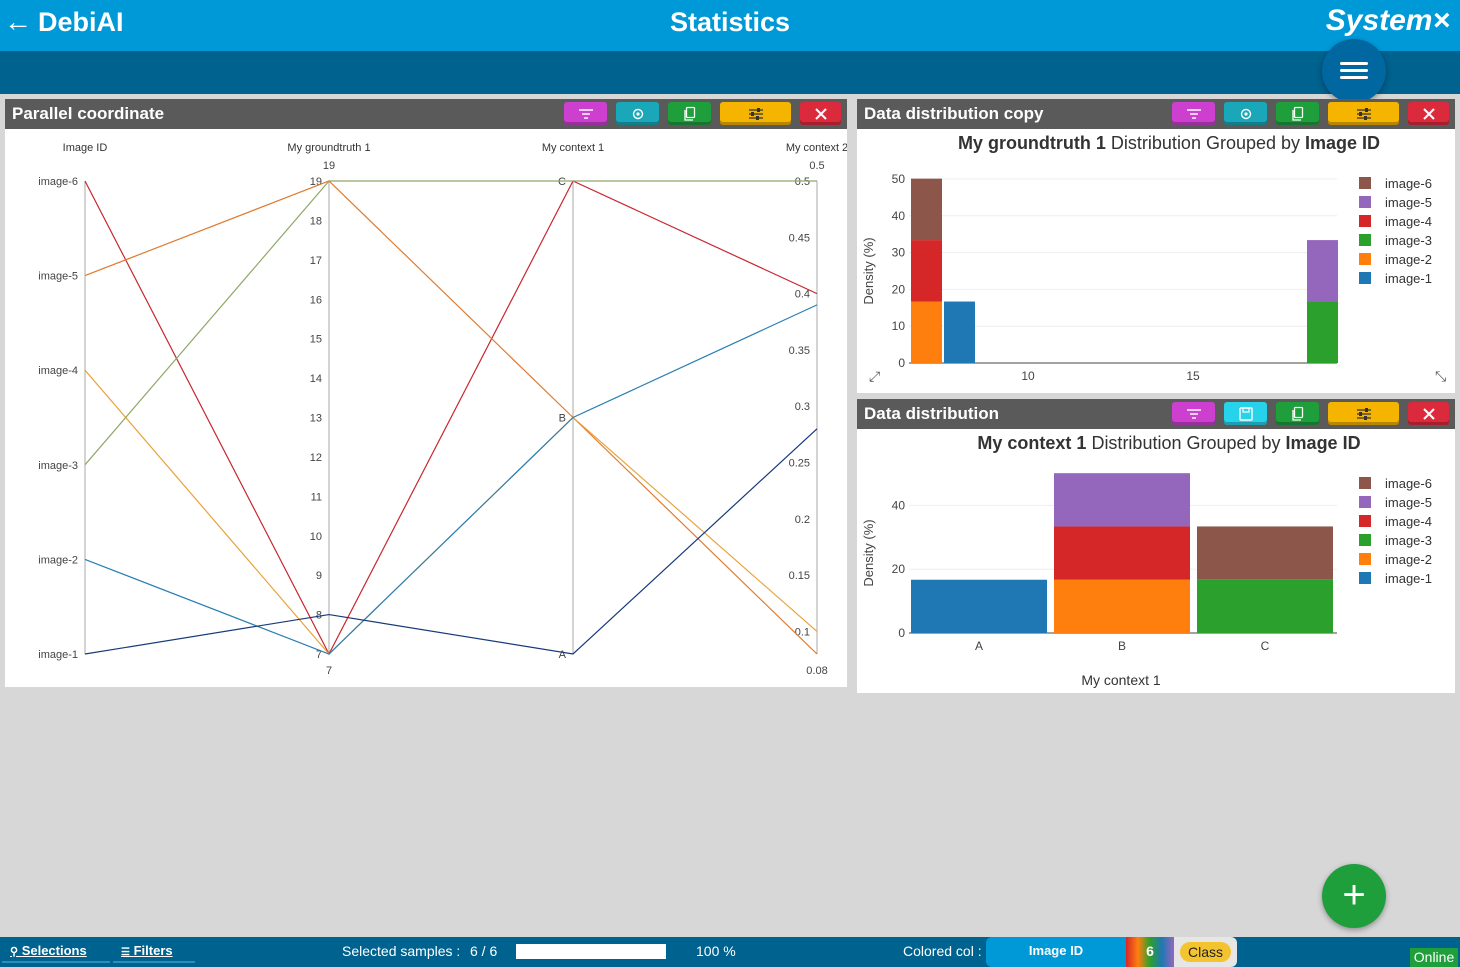 This screenshot has width=1460, height=967. I want to click on gt-tick-label: 16, so click(316, 300).